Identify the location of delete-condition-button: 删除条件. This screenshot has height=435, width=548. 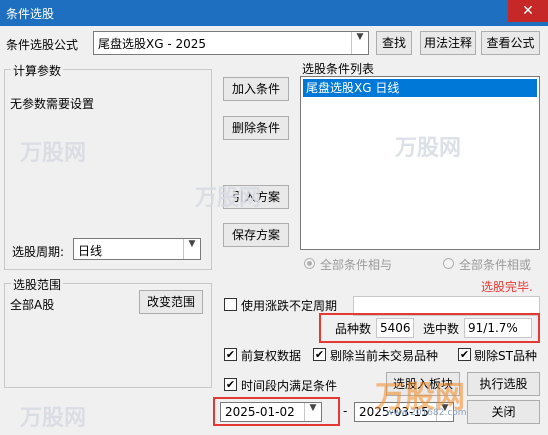
(256, 128).